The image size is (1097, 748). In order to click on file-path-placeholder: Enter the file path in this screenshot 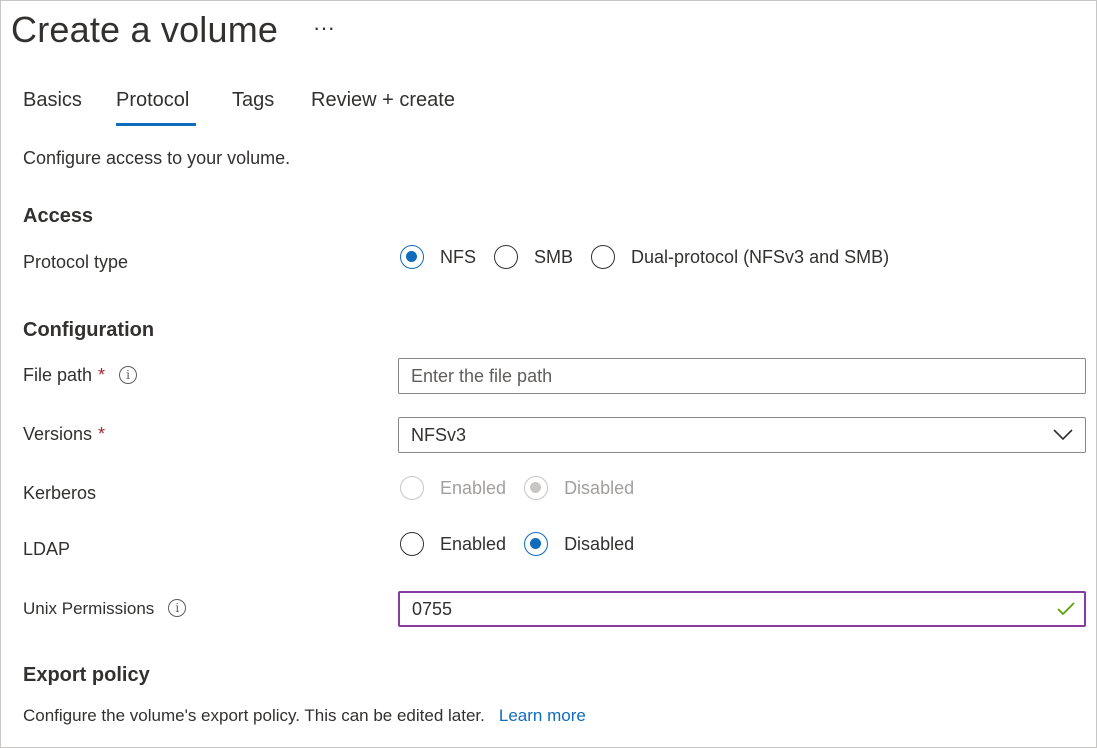, I will do `click(482, 376)`.